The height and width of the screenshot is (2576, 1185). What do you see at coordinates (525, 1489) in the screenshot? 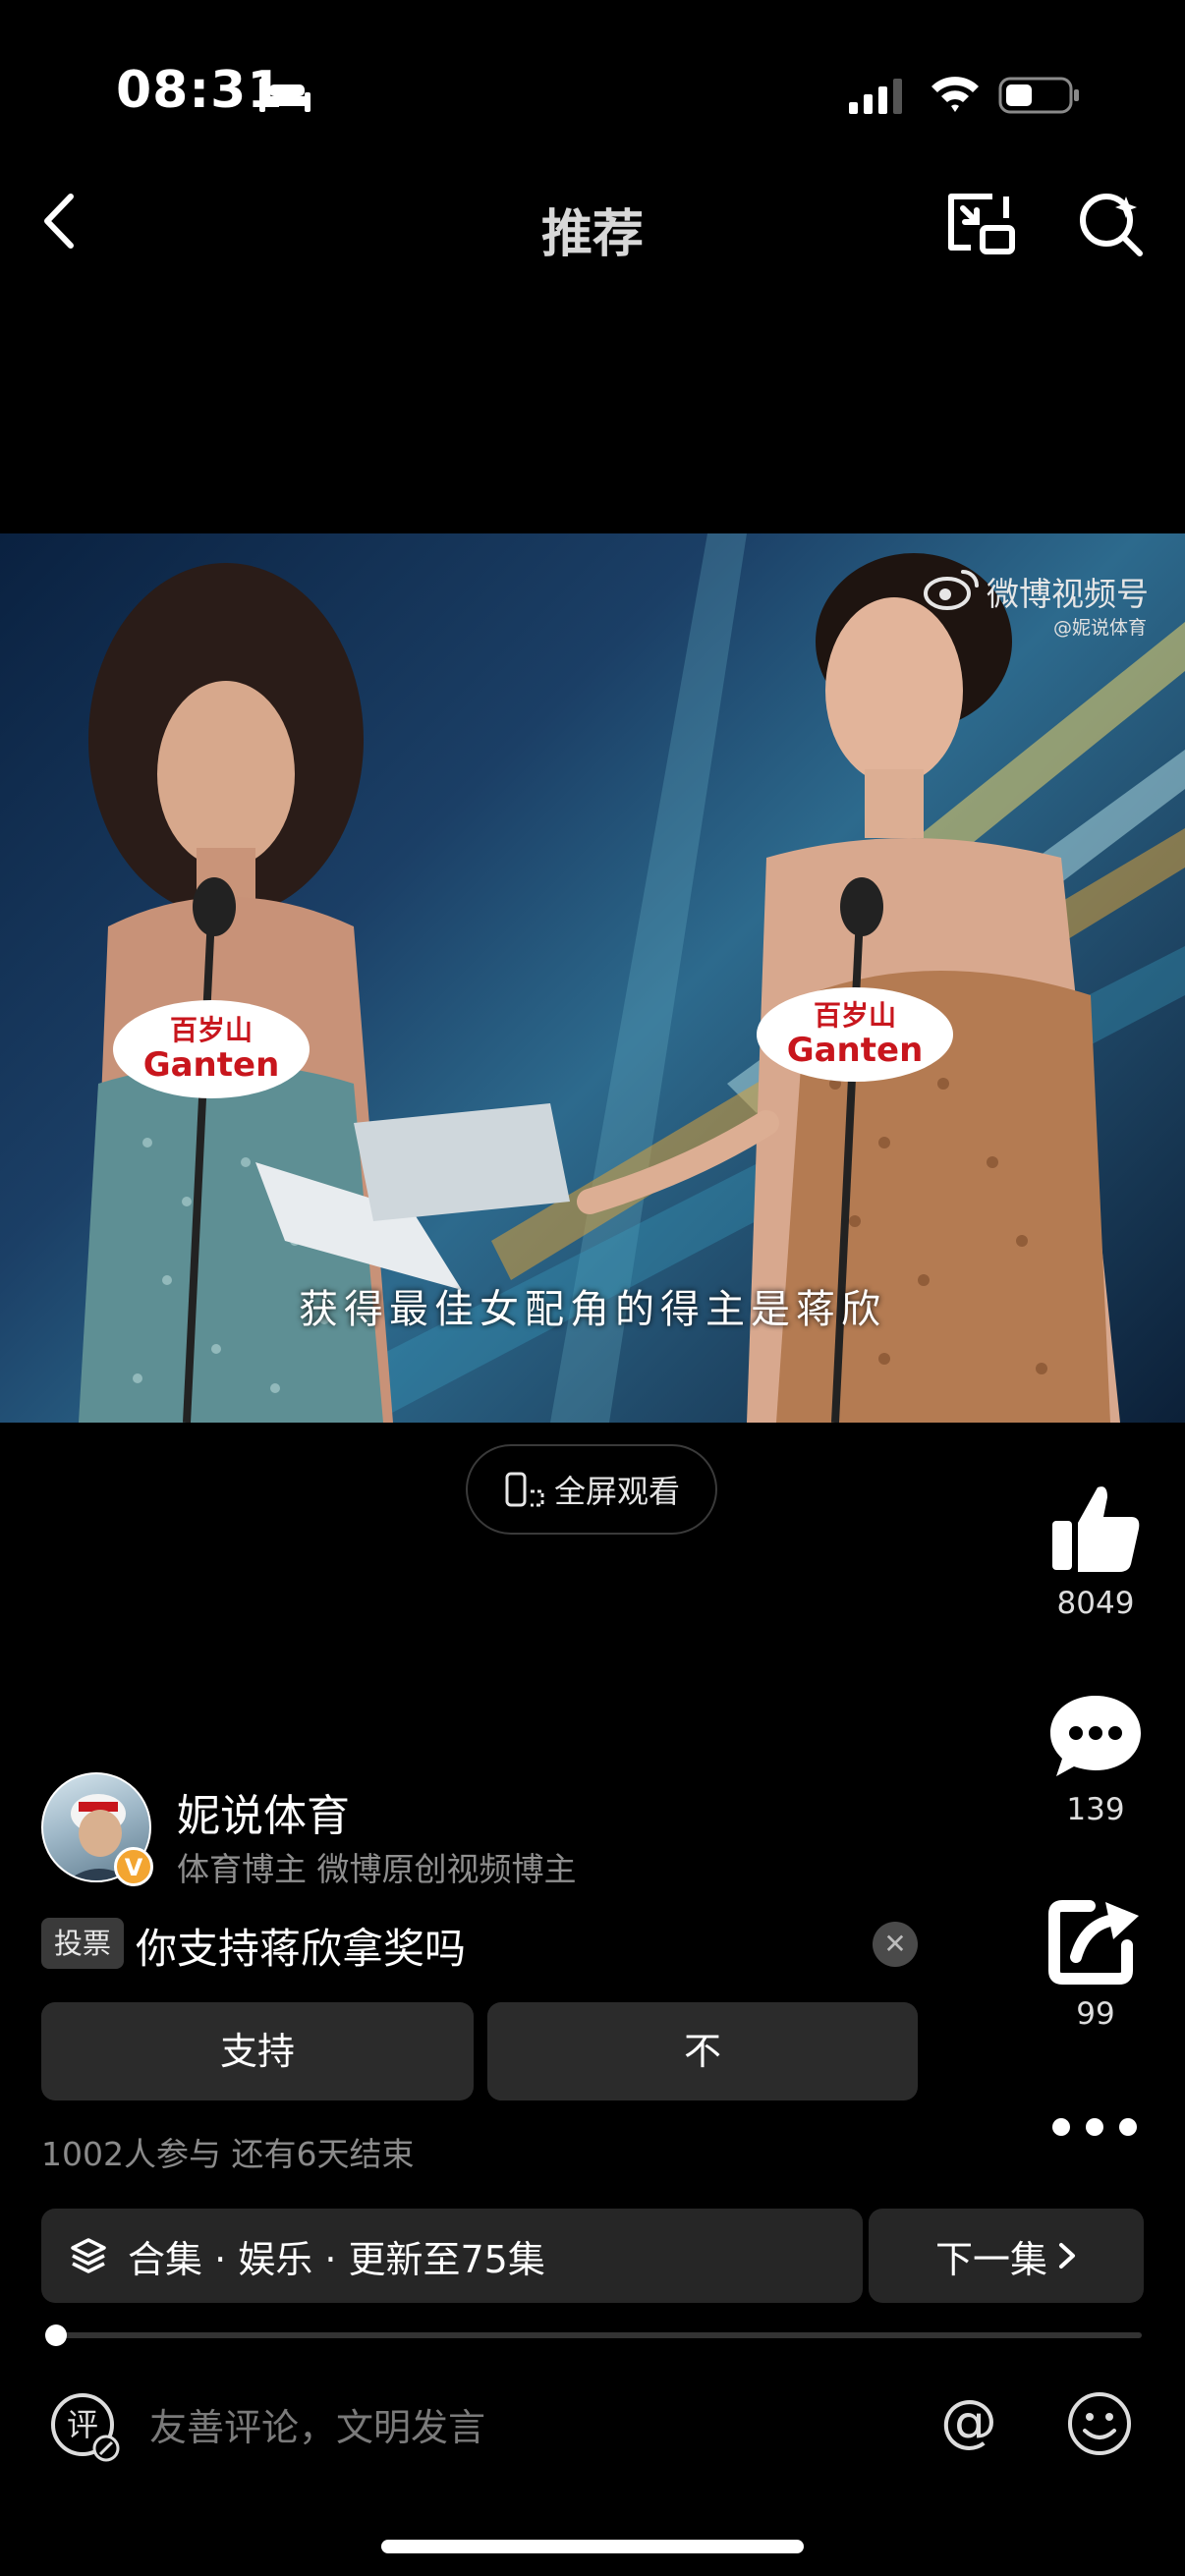
I see `rotate-phone-icon` at bounding box center [525, 1489].